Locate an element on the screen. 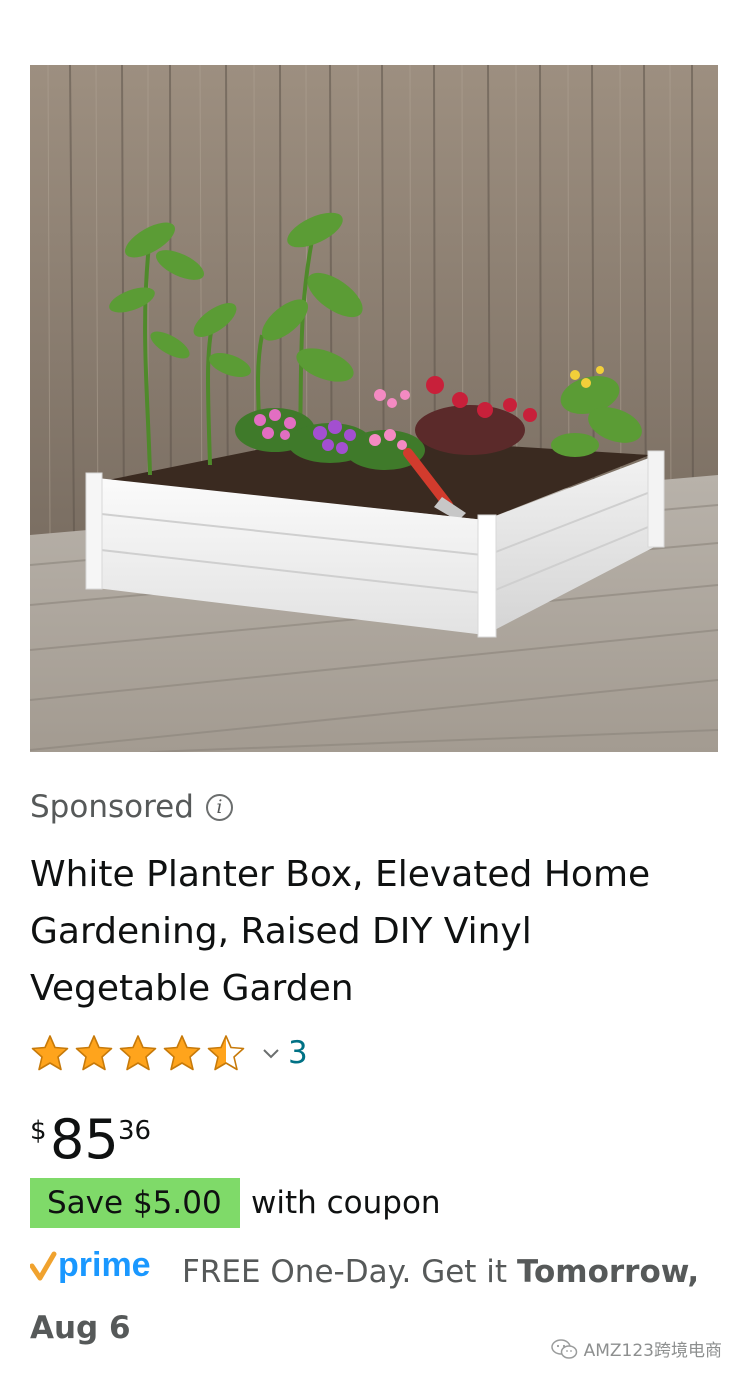 Image resolution: width=744 pixels, height=1381 pixels. coupon-text: with coupon is located at coordinates (346, 1203).